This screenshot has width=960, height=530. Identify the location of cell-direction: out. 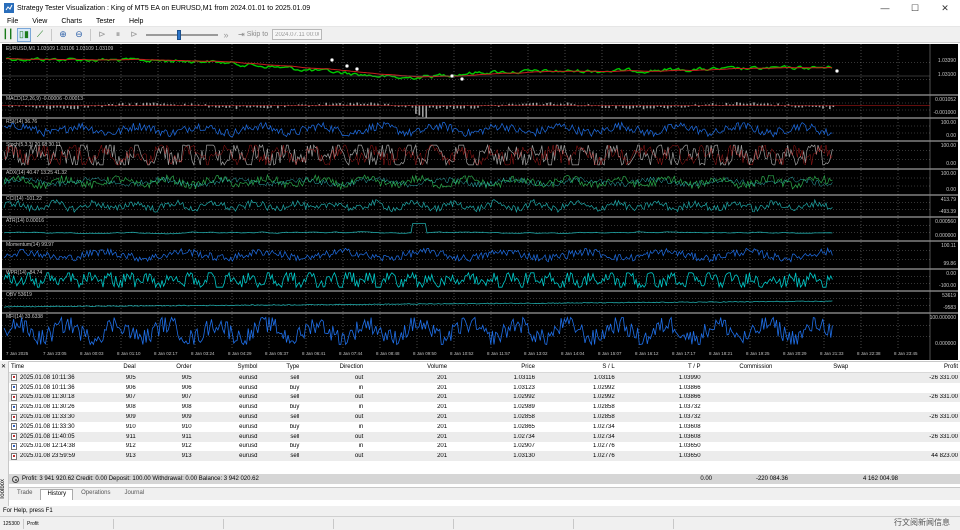
(359, 397).